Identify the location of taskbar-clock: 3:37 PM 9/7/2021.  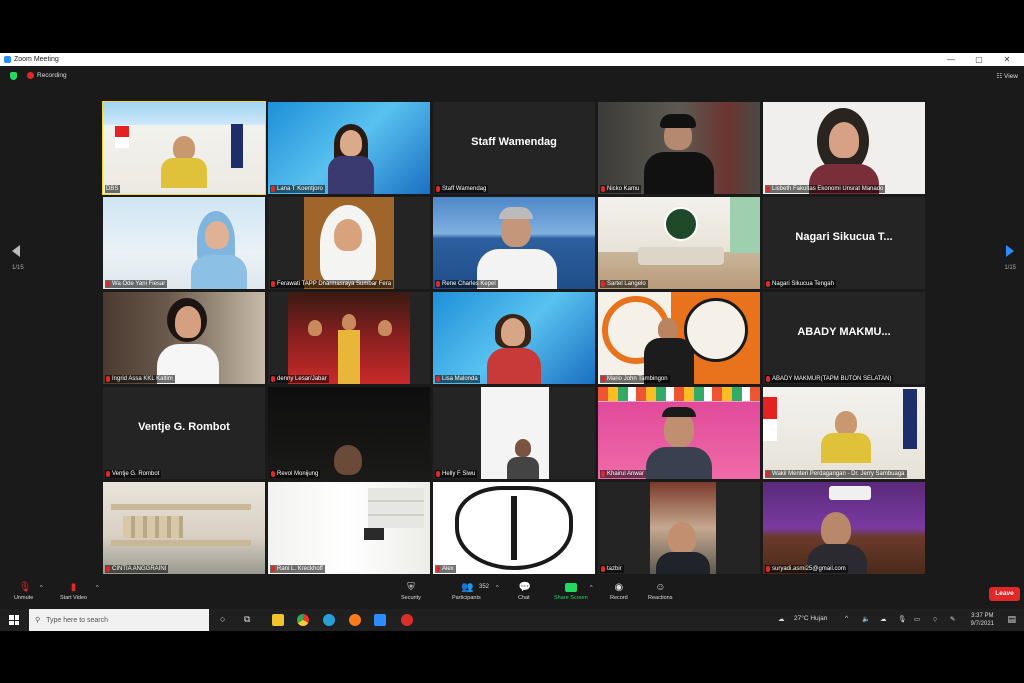
(982, 620).